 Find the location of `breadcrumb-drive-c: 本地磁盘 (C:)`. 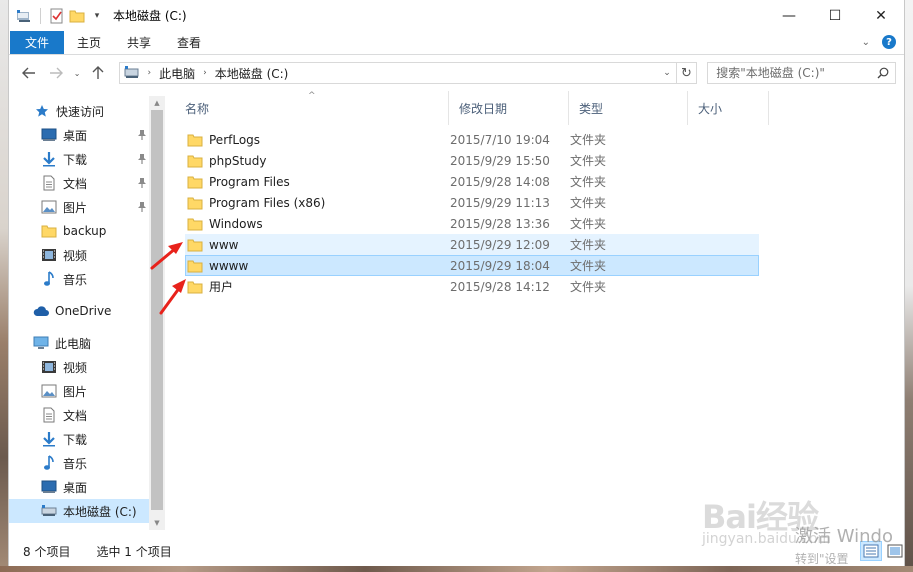

breadcrumb-drive-c: 本地磁盘 (C:) is located at coordinates (252, 73).